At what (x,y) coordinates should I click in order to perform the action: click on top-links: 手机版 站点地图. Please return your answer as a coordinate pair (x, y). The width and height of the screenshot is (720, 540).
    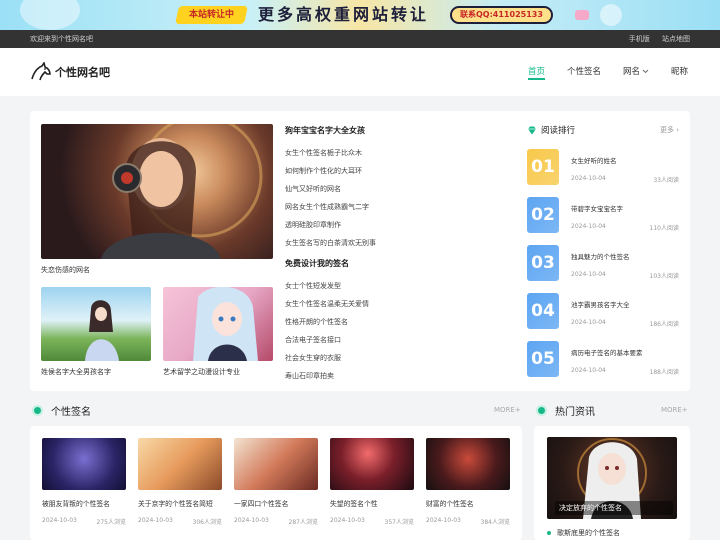
    Looking at the image, I should click on (654, 39).